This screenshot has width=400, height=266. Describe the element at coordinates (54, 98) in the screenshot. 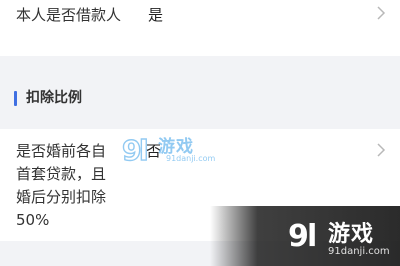

I see `section-title: 扣除比例` at that location.